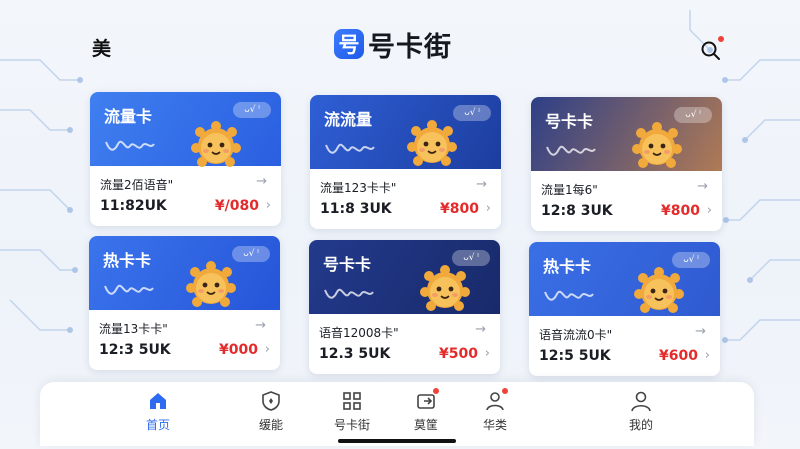 Image resolution: width=800 pixels, height=449 pixels. Describe the element at coordinates (425, 425) in the screenshot. I see `nav-label: 莫筐` at that location.